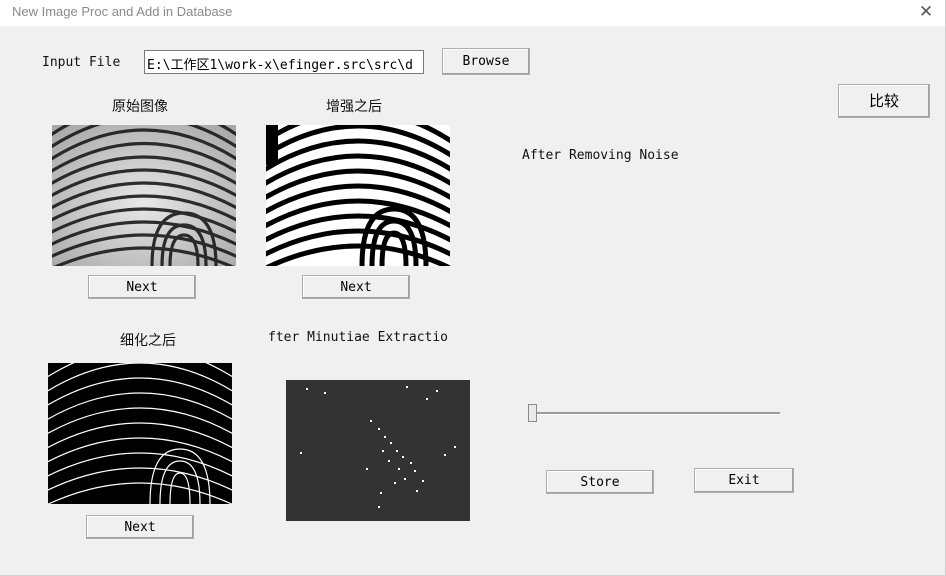  What do you see at coordinates (378, 450) in the screenshot?
I see `minutiae-image` at bounding box center [378, 450].